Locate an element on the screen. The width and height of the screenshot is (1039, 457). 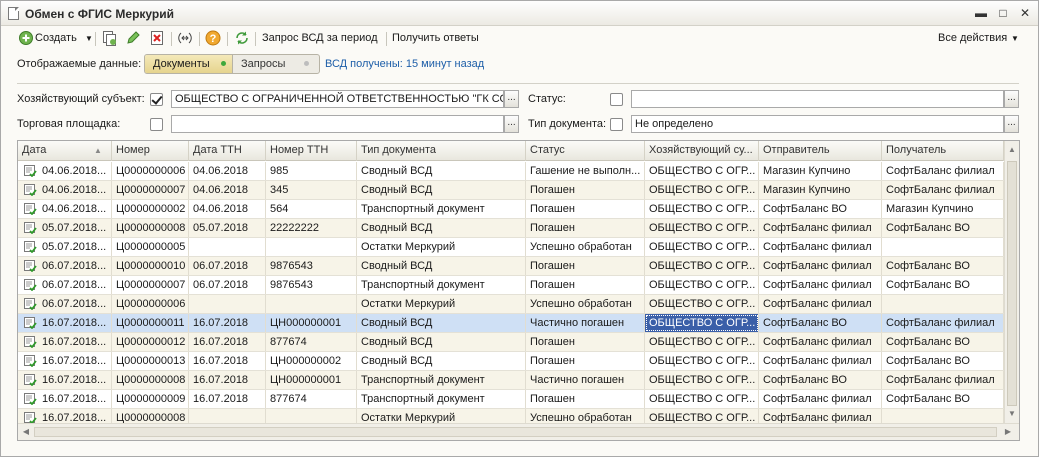
column-header-date: Дата ▲ is located at coordinates (65, 151).